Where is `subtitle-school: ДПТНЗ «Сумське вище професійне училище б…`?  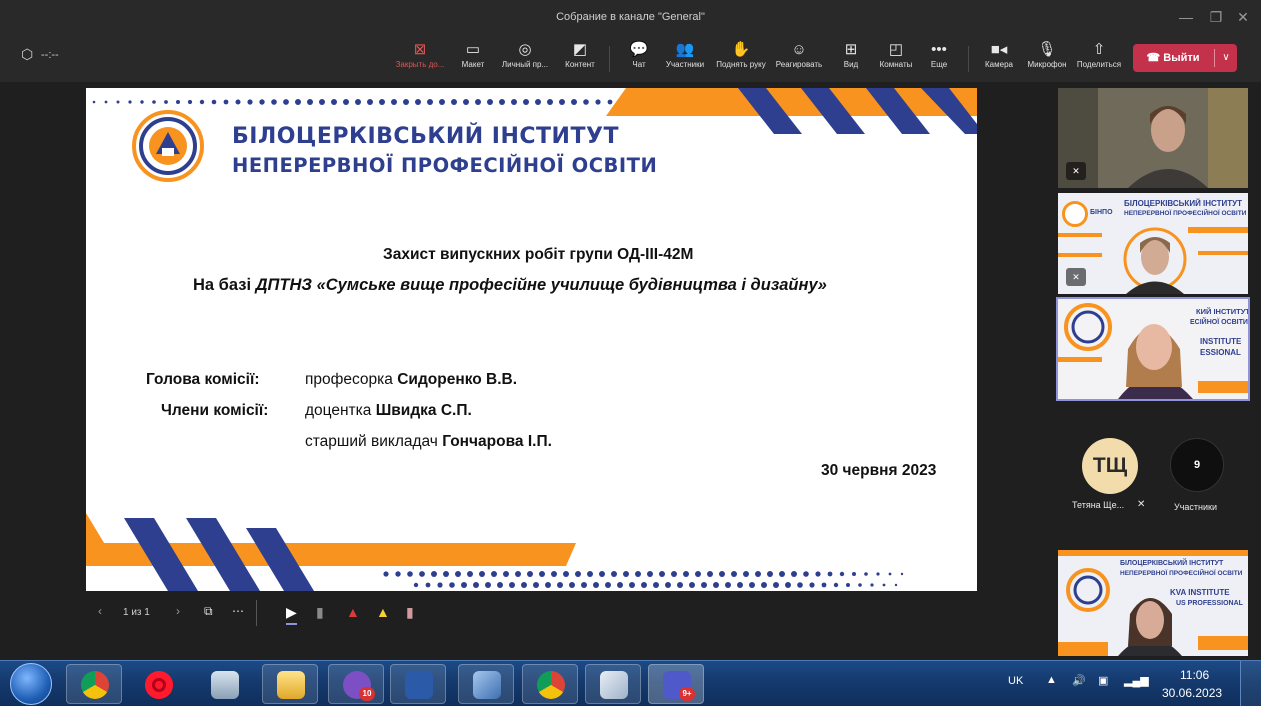
subtitle-school: ДПТНЗ «Сумське вище професійне училище б… is located at coordinates (541, 285).